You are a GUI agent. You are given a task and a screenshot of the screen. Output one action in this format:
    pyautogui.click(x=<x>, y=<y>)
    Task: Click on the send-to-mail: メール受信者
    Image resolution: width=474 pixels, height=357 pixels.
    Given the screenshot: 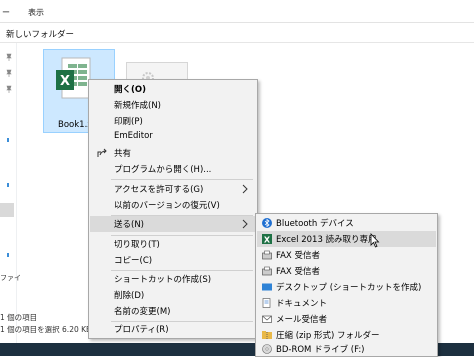 What is the action you would take?
    pyautogui.click(x=346, y=319)
    